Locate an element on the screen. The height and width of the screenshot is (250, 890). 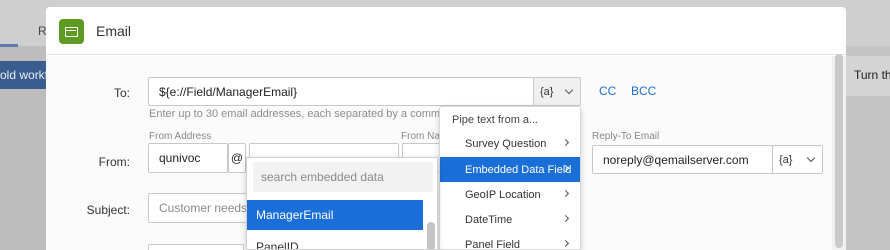
subject-field: Customer needs fo is located at coordinates (203, 208).